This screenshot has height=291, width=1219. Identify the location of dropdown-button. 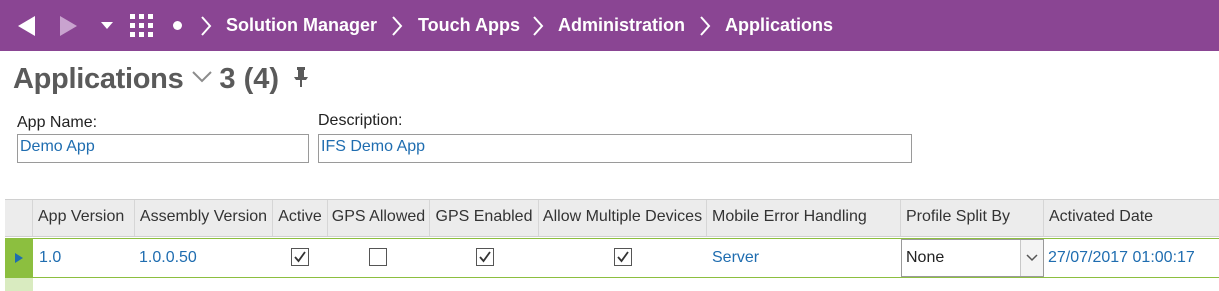
(1031, 258).